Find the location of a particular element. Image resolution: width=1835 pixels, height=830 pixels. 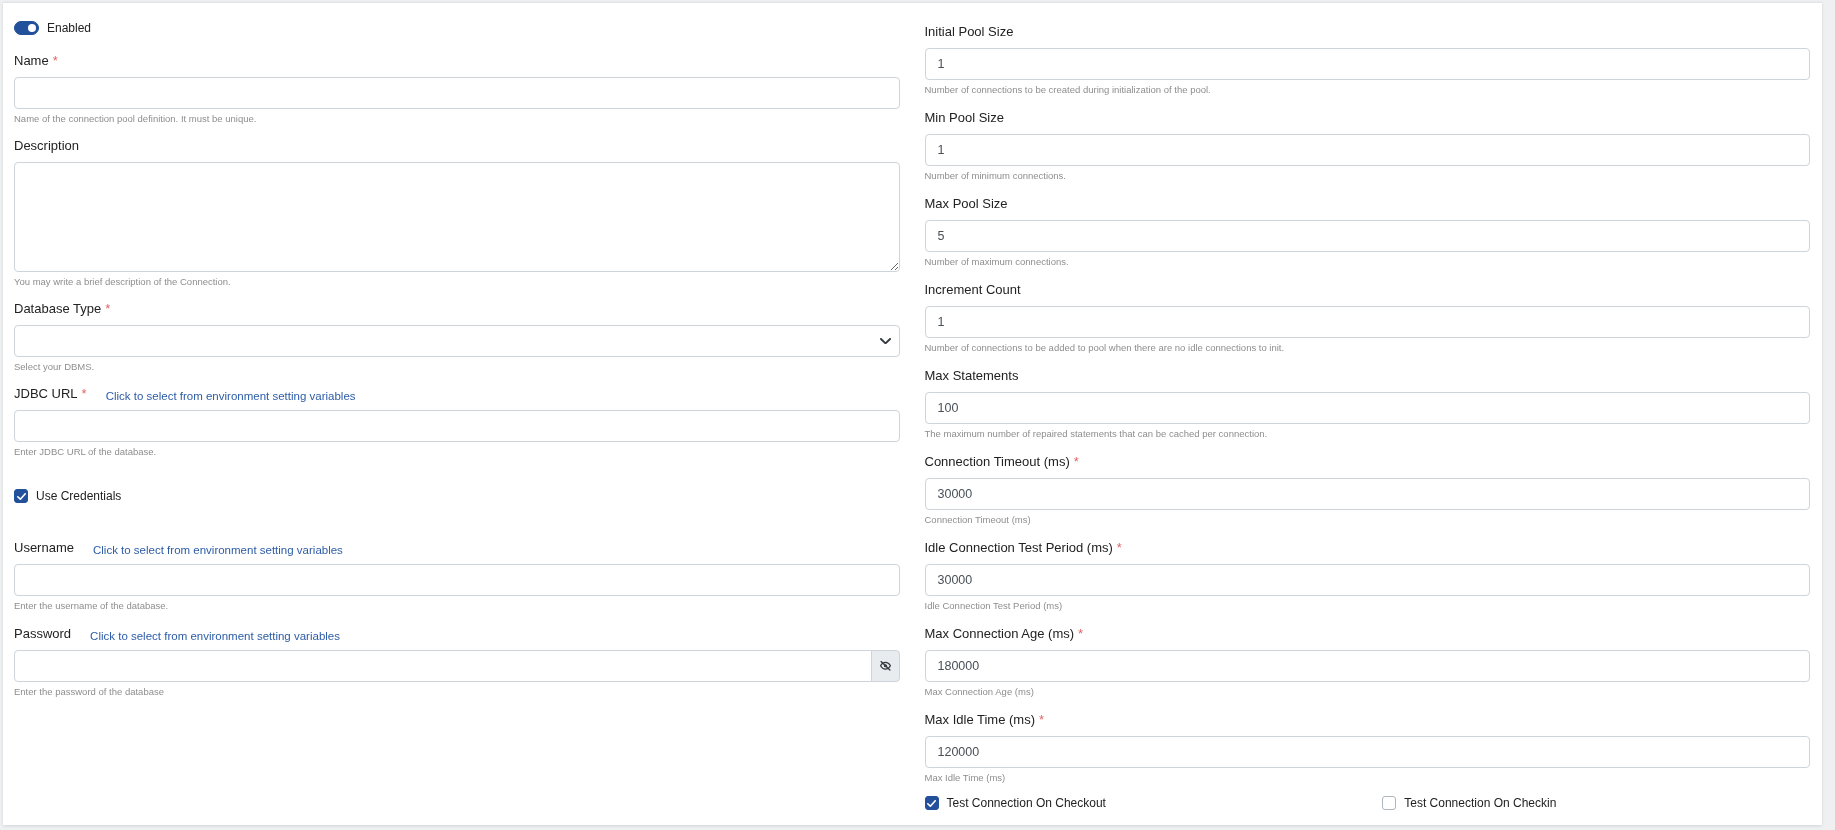

field-label: JDBC URL * is located at coordinates (50, 394).